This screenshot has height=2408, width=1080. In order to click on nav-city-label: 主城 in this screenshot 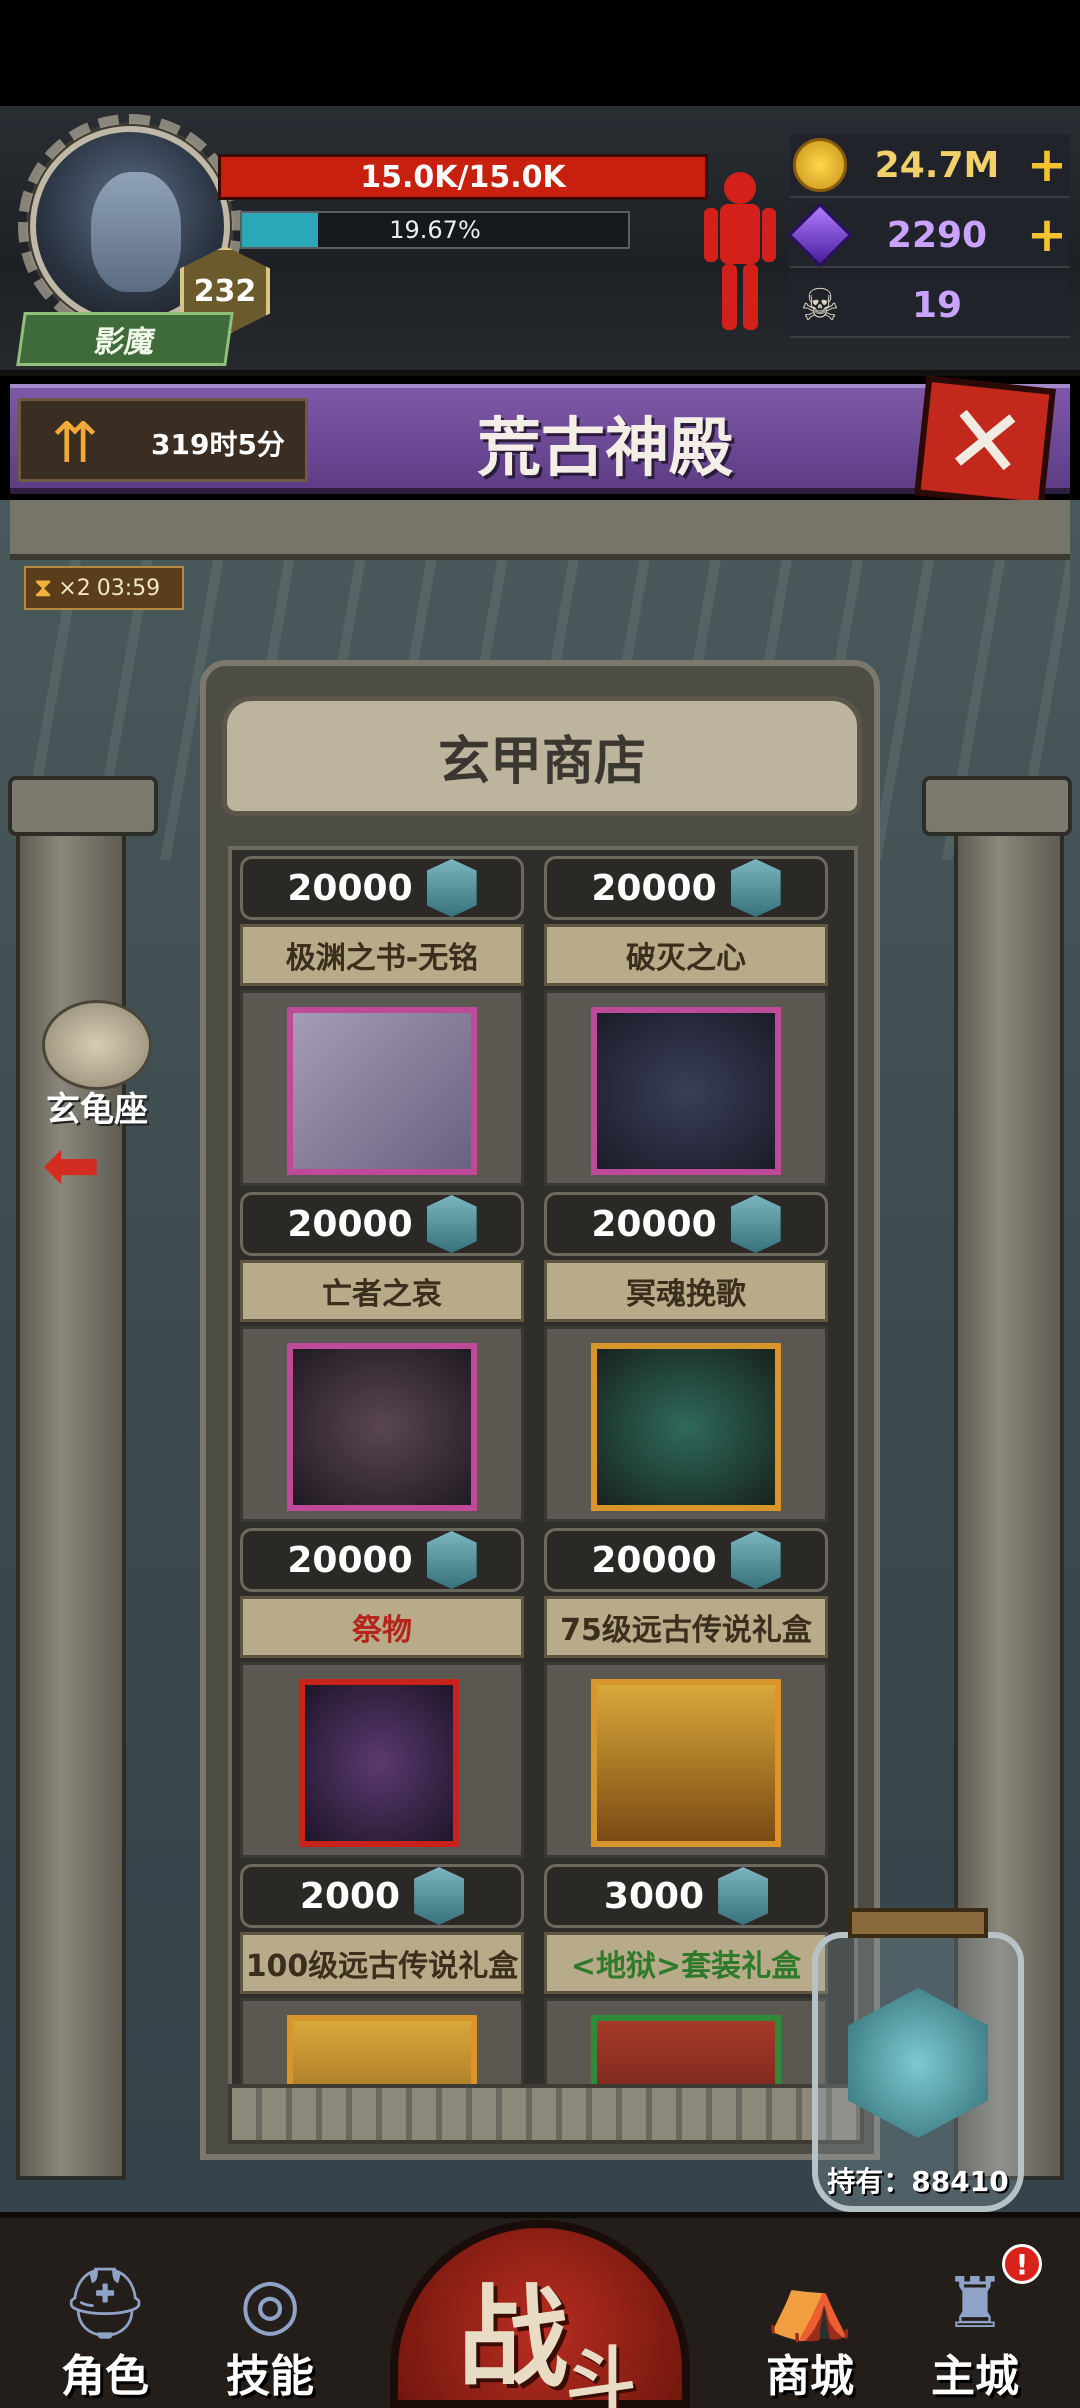, I will do `click(975, 2376)`.